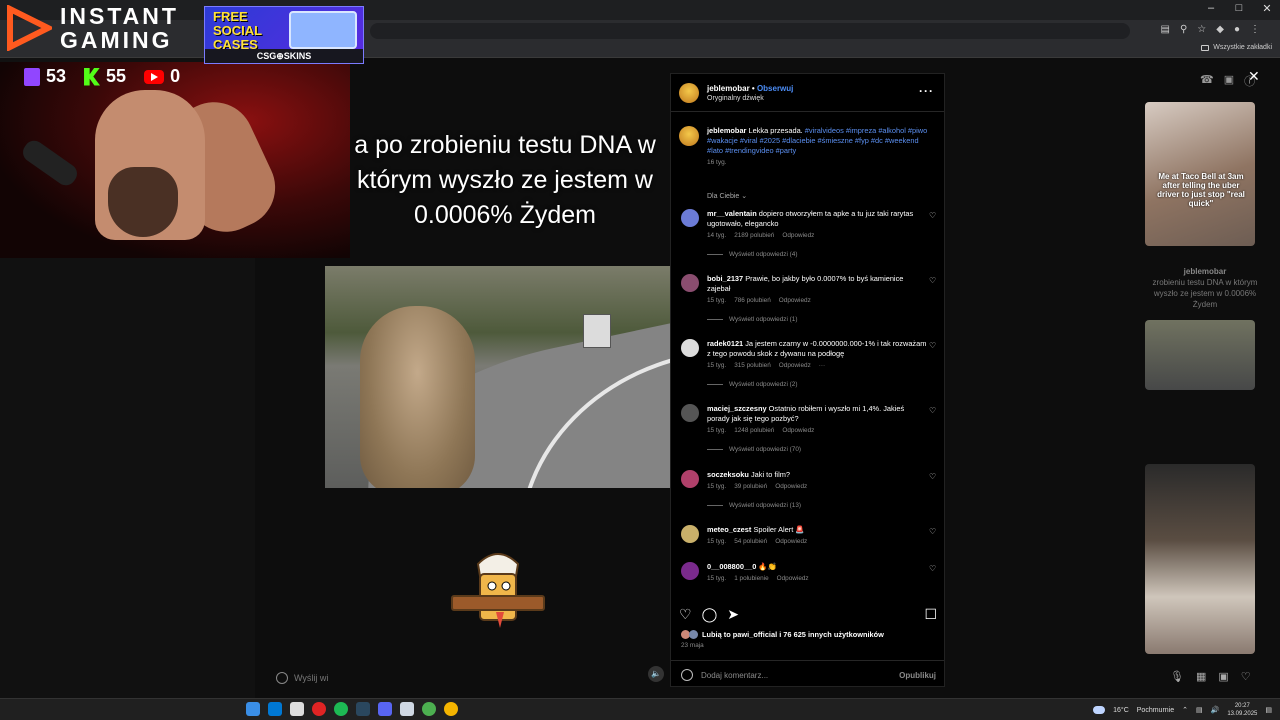 This screenshot has height=720, width=1280. I want to click on sticker-icon: ▣, so click(1223, 676).